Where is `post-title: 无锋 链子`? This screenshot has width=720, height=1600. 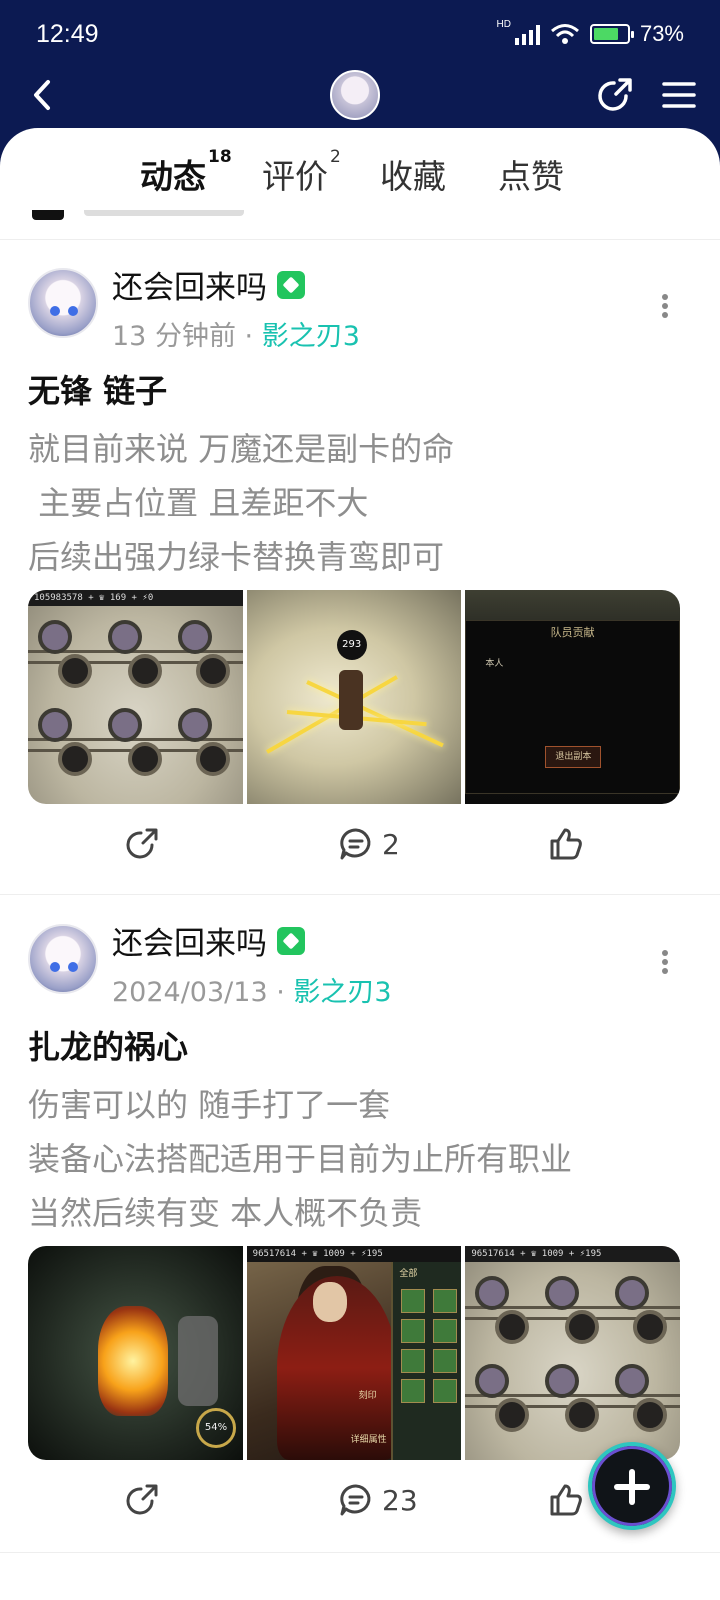
post-title: 无锋 链子 is located at coordinates (98, 391).